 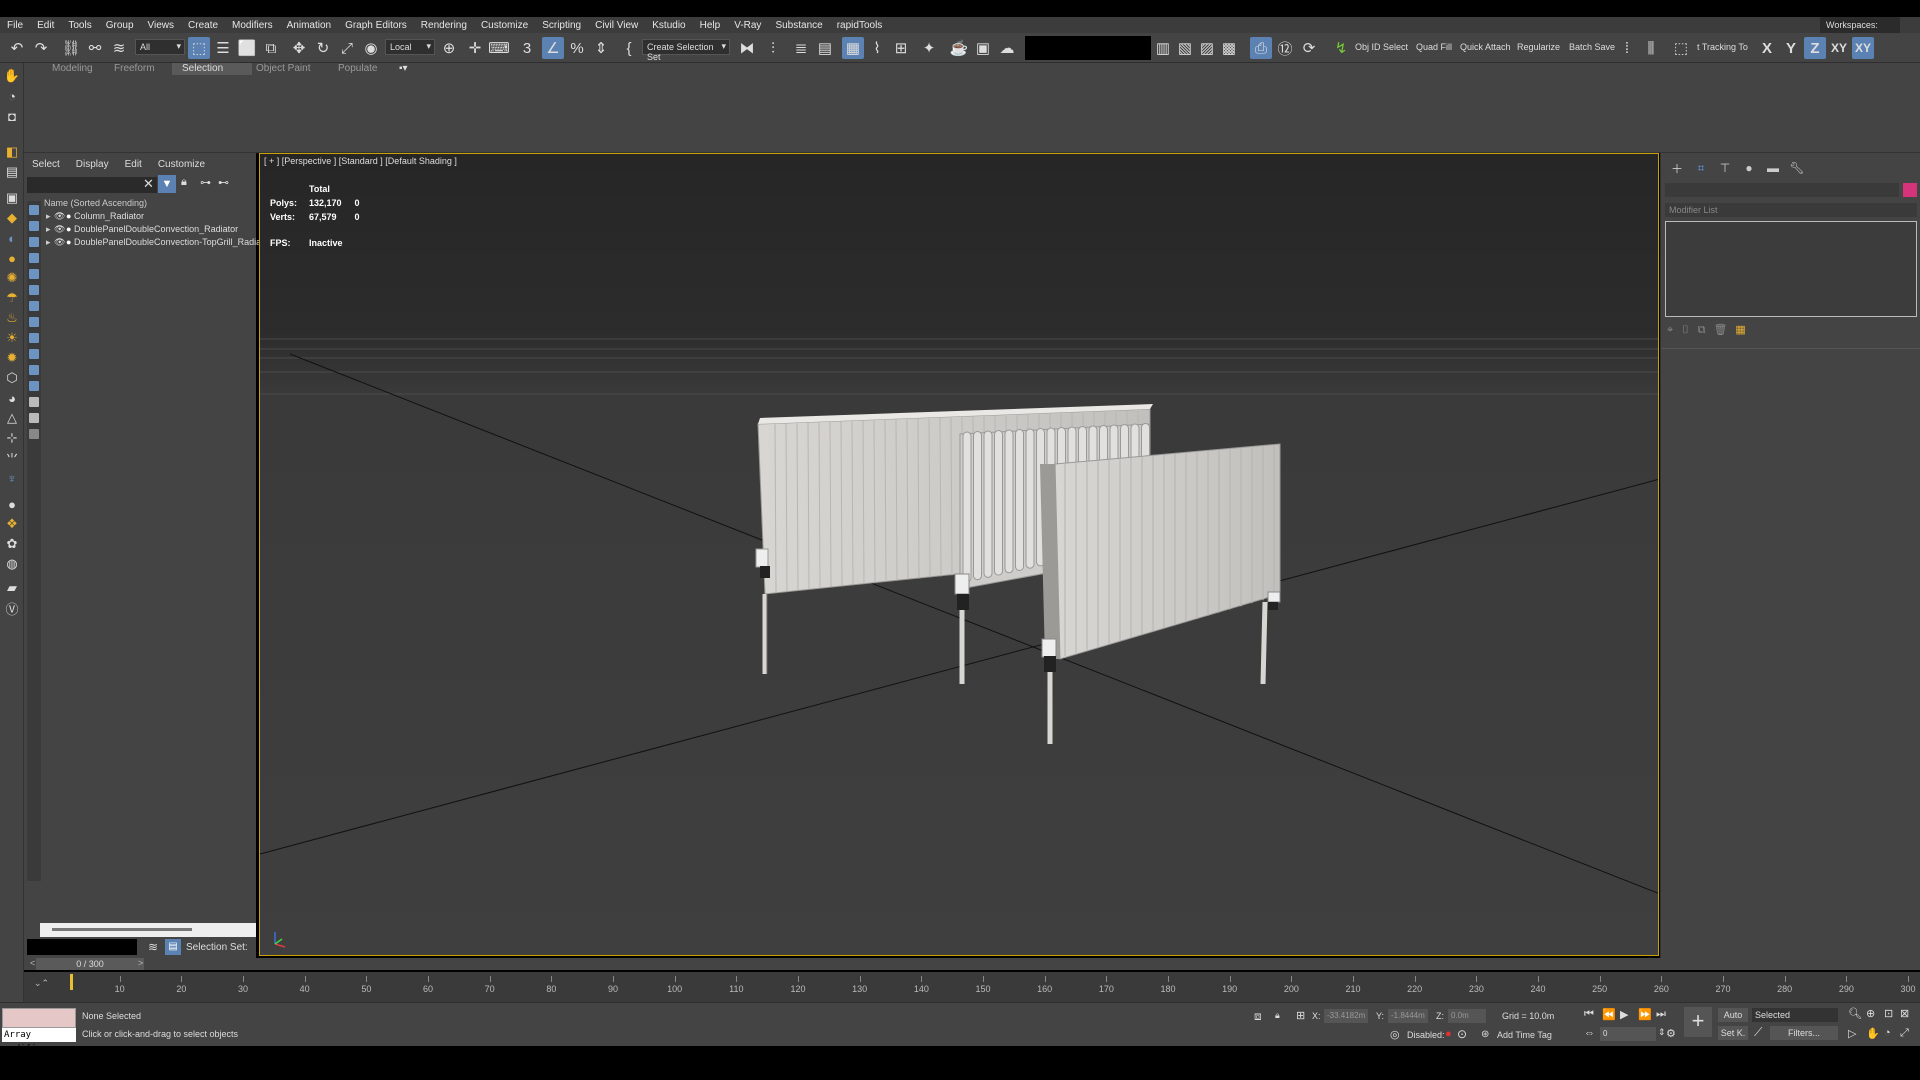 What do you see at coordinates (12, 318) in the screenshot?
I see `tool-icon-6: ♨` at bounding box center [12, 318].